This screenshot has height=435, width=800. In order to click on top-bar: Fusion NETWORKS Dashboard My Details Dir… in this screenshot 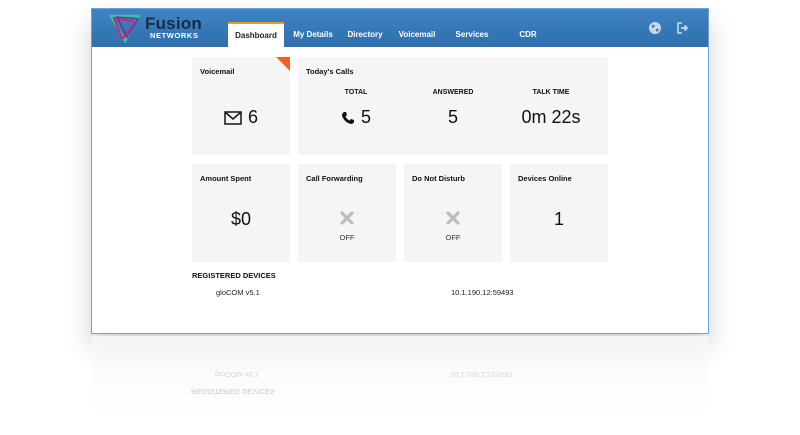, I will do `click(400, 28)`.